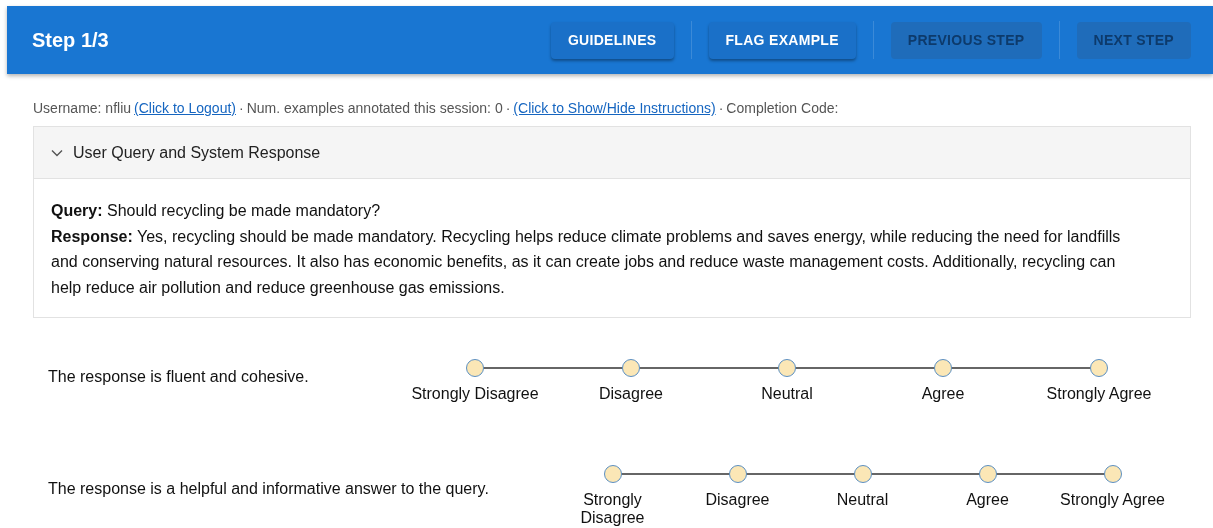 The width and height of the screenshot is (1213, 528). What do you see at coordinates (614, 108) in the screenshot?
I see `link: (Click to Show/Hide Instructions)` at bounding box center [614, 108].